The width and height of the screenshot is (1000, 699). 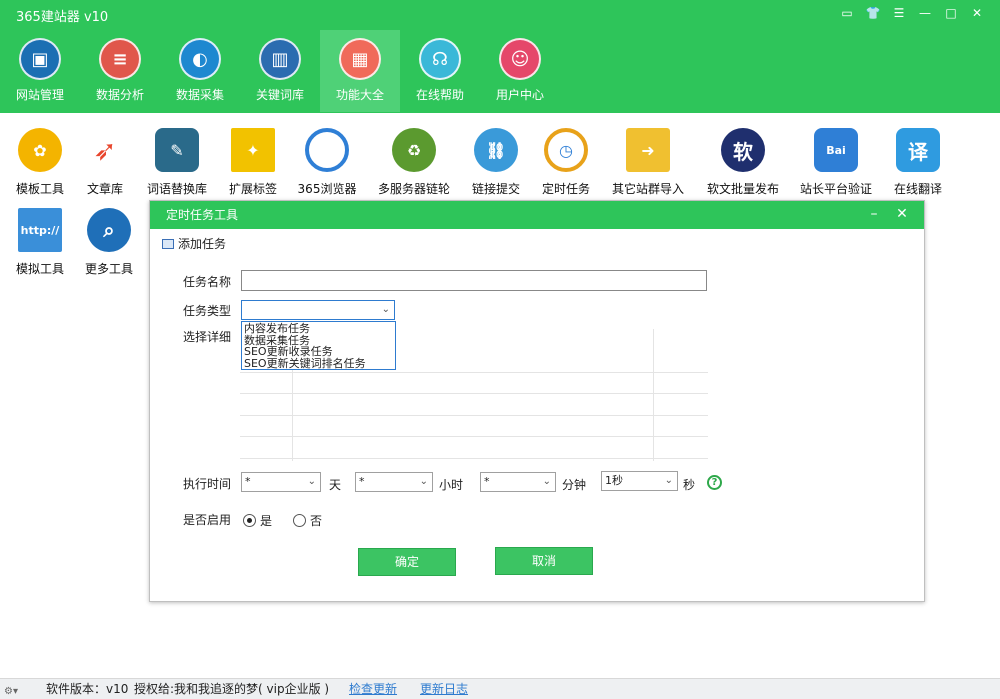 What do you see at coordinates (40, 230) in the screenshot?
I see `http-icon: http://` at bounding box center [40, 230].